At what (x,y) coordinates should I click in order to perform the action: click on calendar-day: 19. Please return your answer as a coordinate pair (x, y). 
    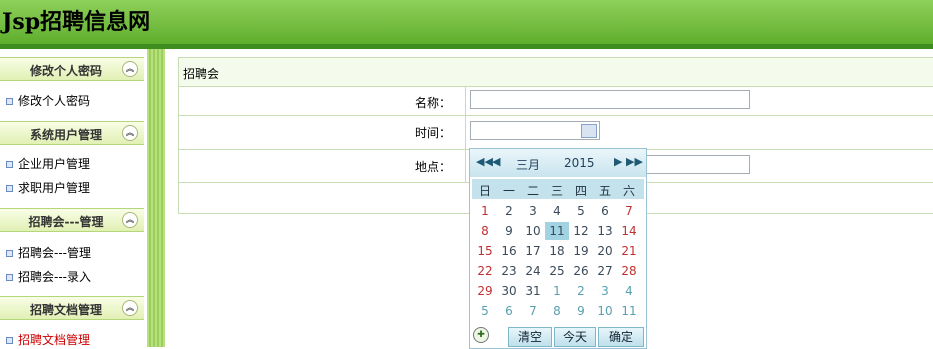
    Looking at the image, I should click on (581, 251).